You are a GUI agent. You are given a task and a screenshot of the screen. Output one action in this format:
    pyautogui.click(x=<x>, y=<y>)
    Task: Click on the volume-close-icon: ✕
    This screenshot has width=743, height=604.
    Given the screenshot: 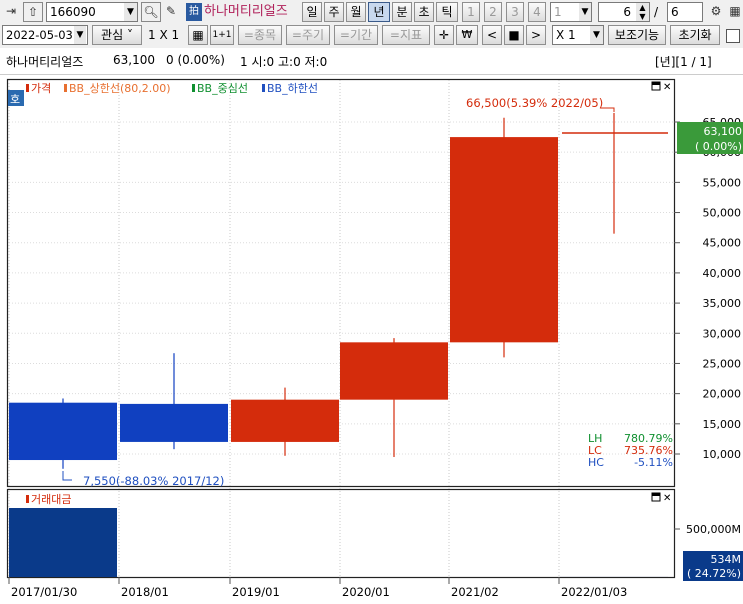 What is the action you would take?
    pyautogui.click(x=667, y=498)
    